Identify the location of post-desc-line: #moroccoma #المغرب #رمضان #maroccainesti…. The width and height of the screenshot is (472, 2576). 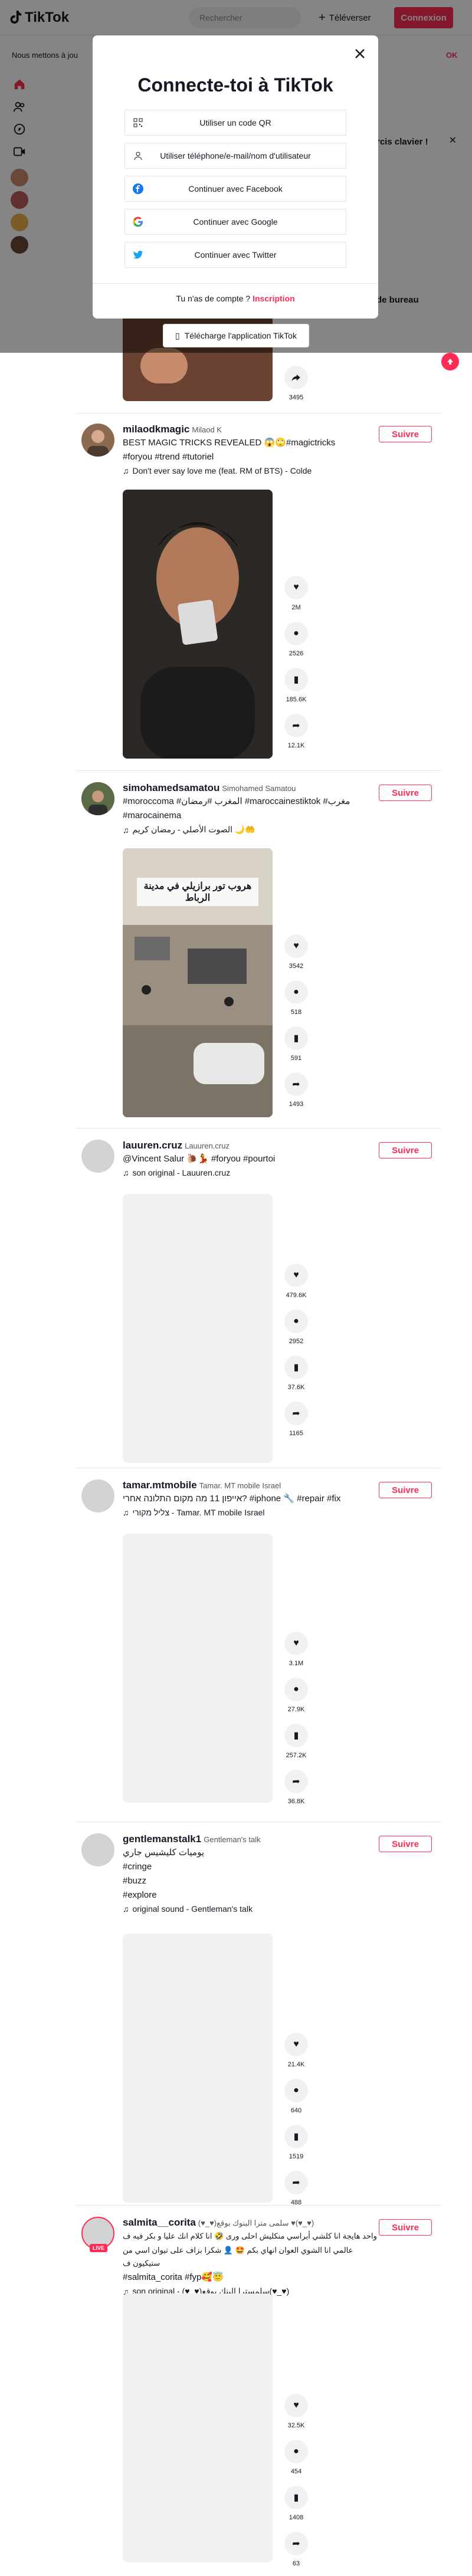
(252, 801).